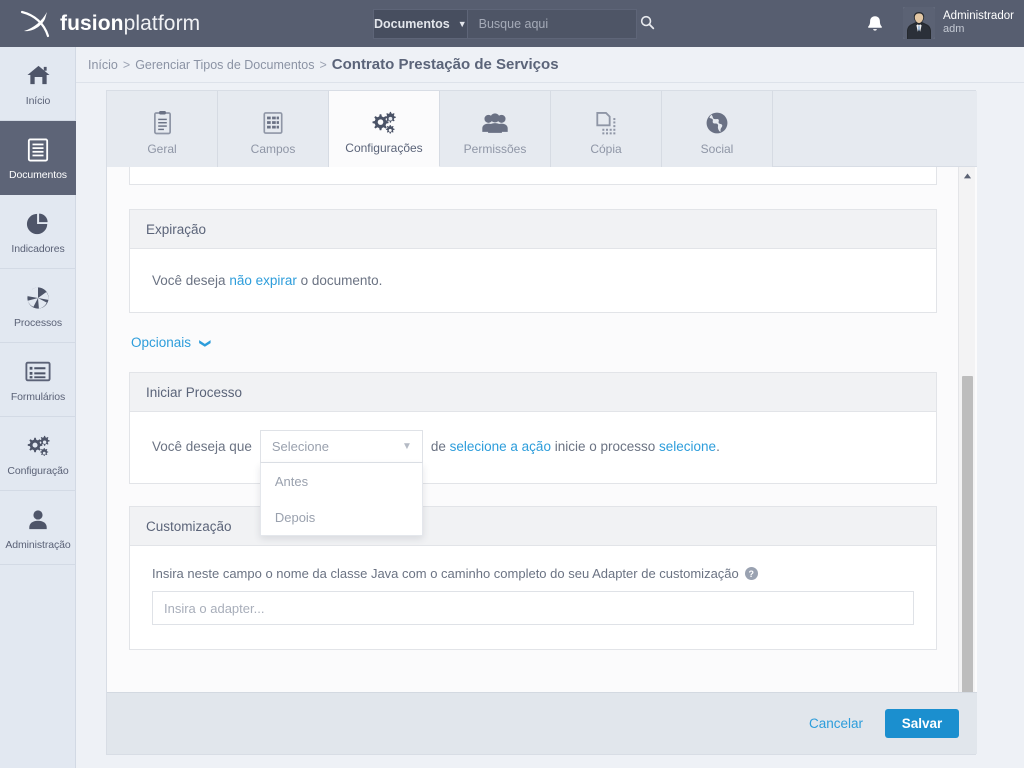 The width and height of the screenshot is (1024, 768). I want to click on sidebar-item-inicio: Início, so click(38, 84).